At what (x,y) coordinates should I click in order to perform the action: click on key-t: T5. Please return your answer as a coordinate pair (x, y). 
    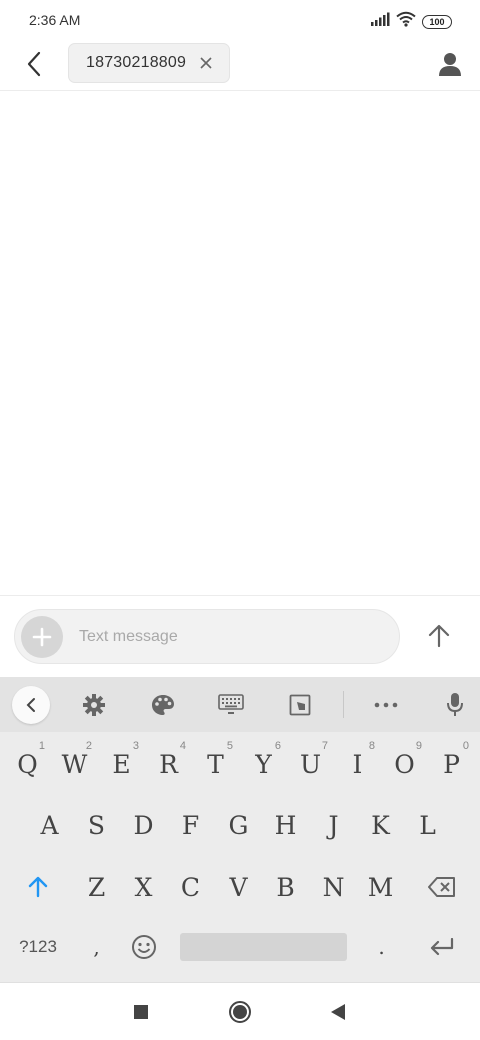
    Looking at the image, I should click on (215, 764).